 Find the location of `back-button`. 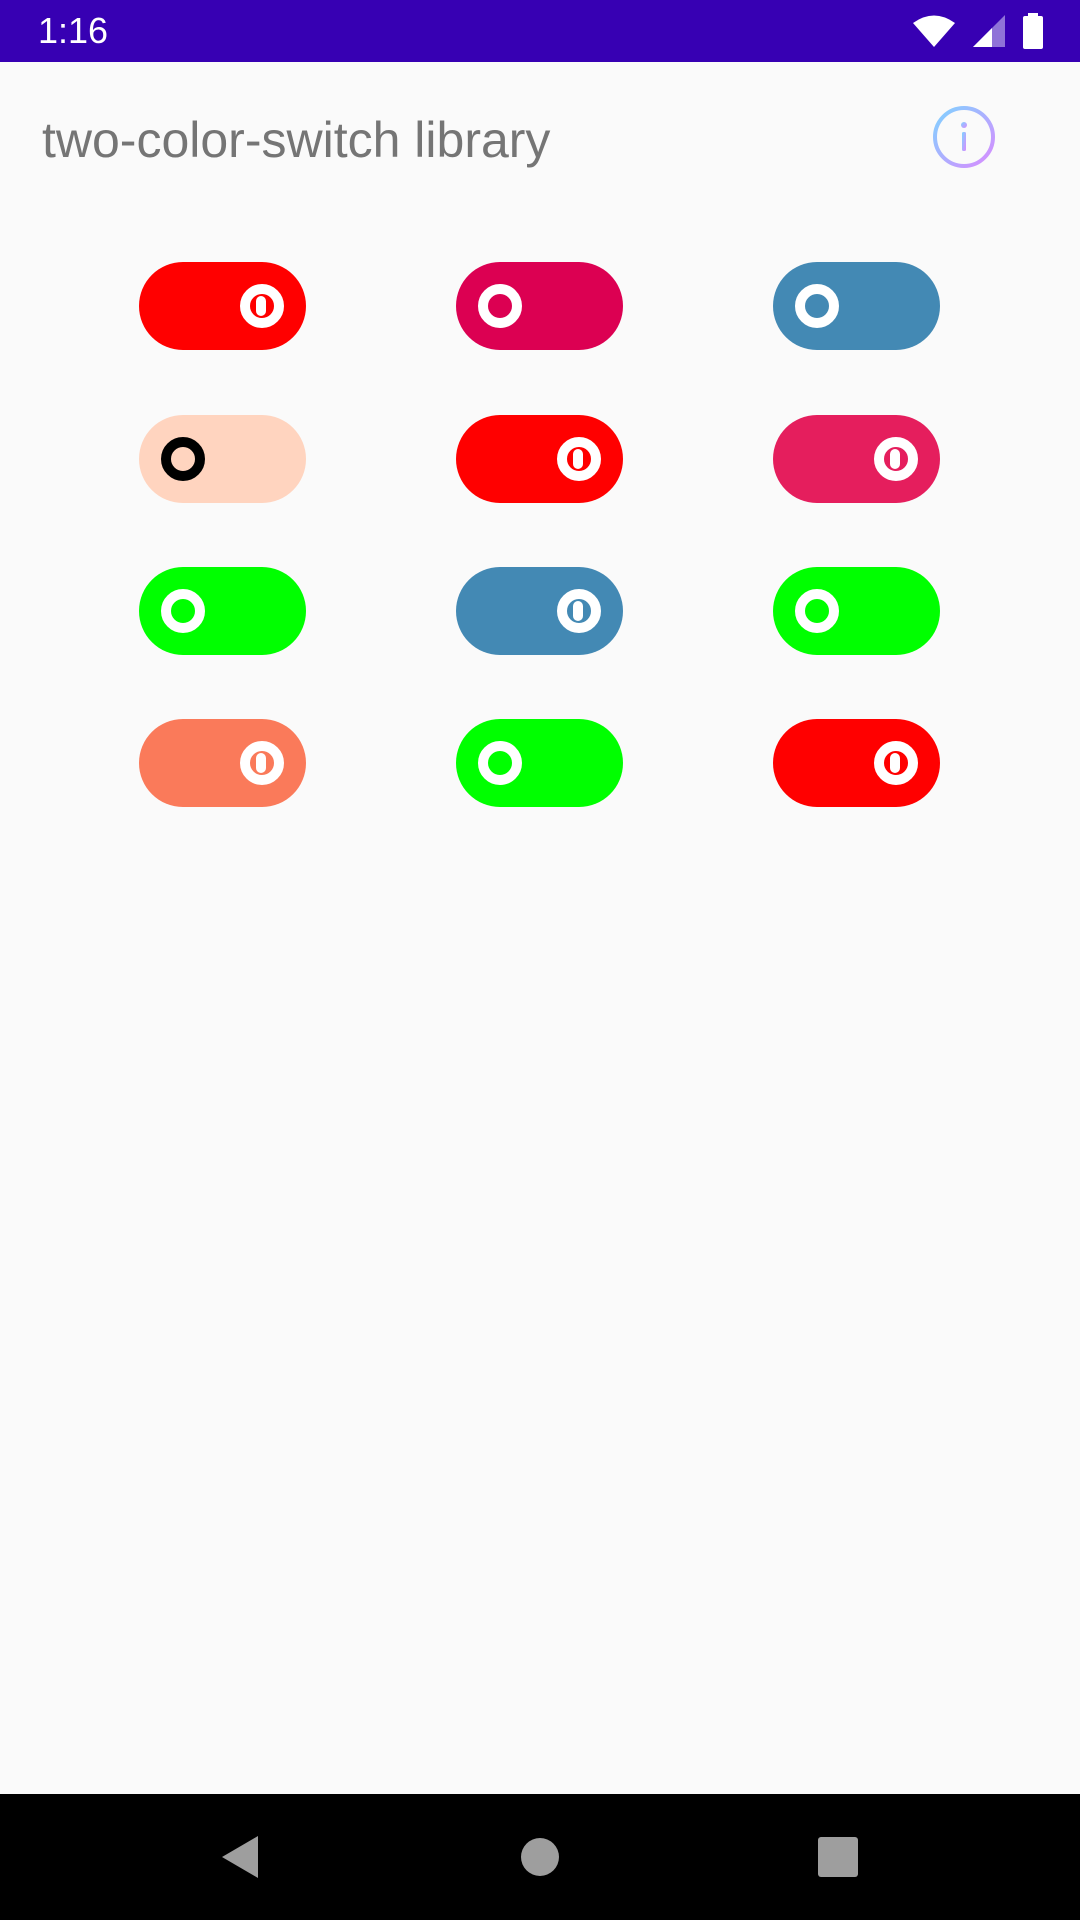

back-button is located at coordinates (241, 1857).